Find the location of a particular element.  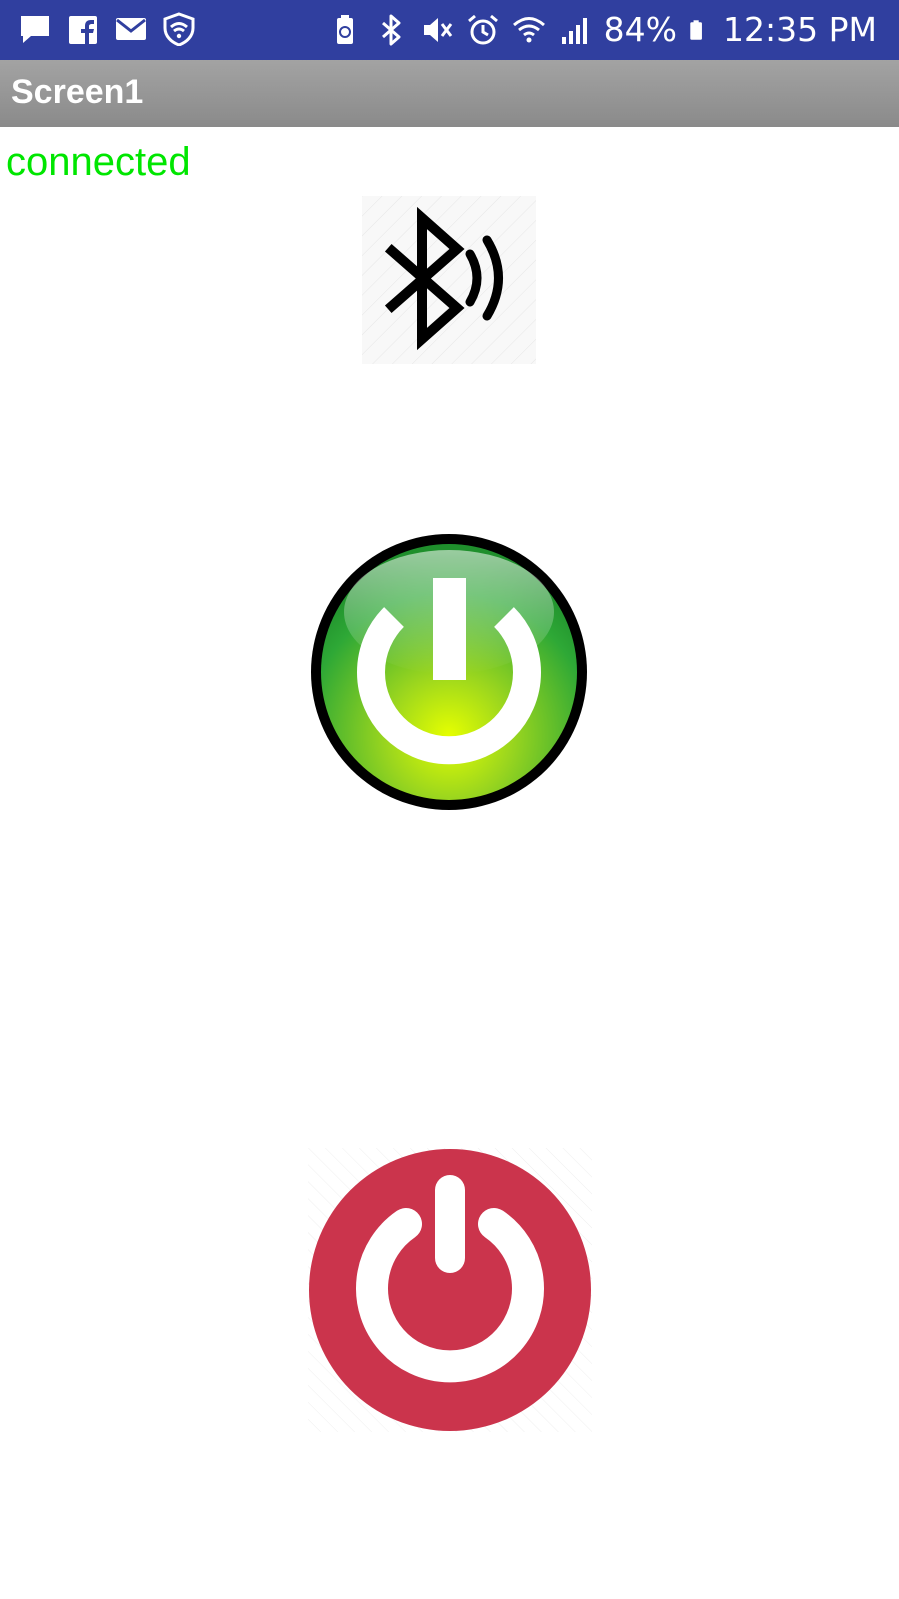

power-on-button is located at coordinates (449, 672).